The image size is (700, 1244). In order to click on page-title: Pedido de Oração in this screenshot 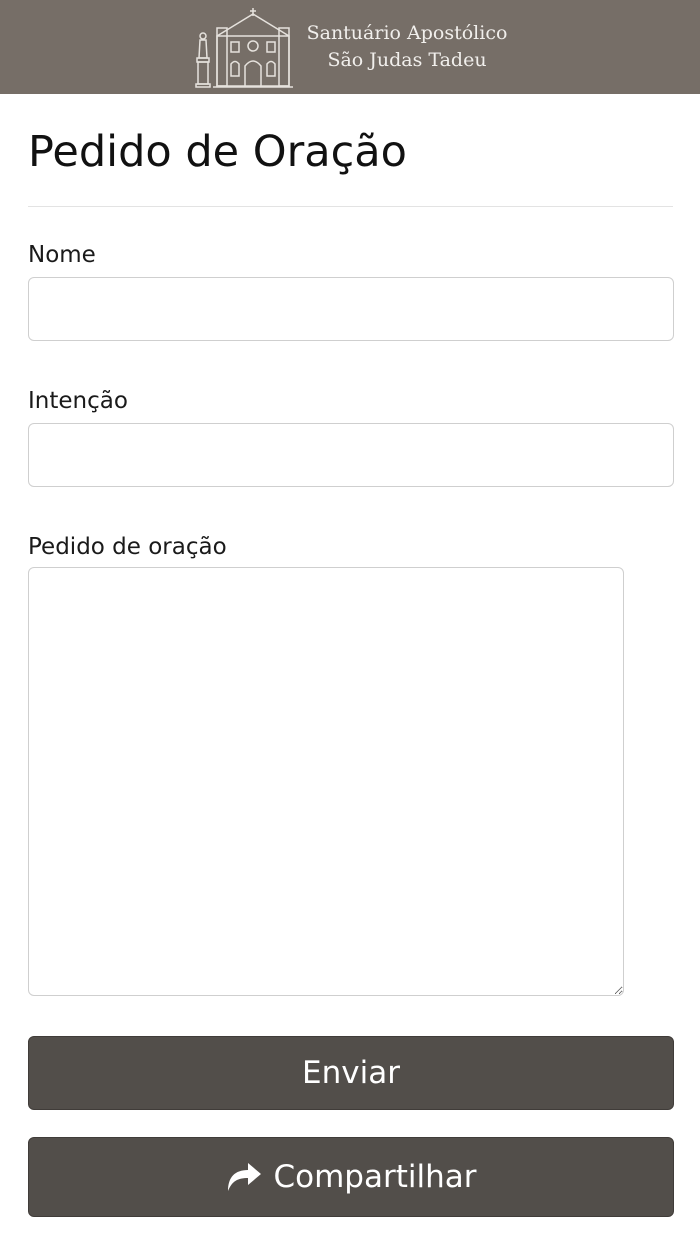, I will do `click(217, 152)`.